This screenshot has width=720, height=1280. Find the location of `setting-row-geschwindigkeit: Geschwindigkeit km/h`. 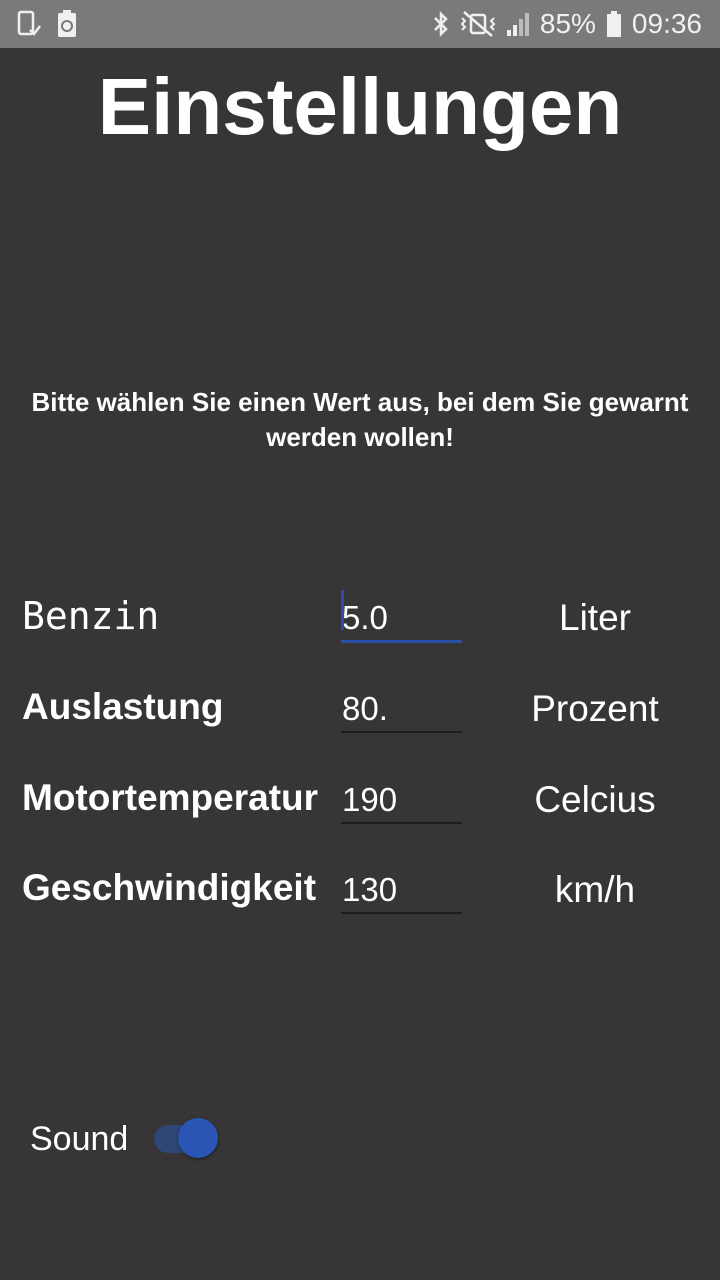

setting-row-geschwindigkeit: Geschwindigkeit km/h is located at coordinates (360, 888).